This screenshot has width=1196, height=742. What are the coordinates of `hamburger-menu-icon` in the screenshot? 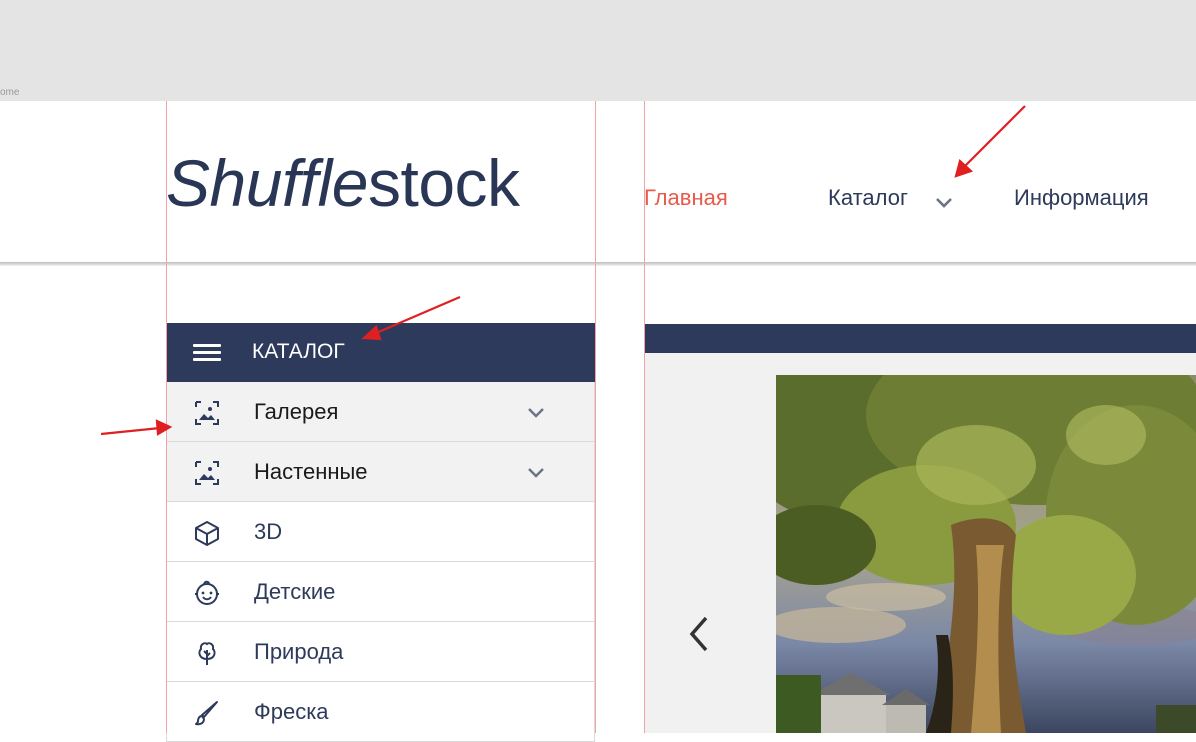 It's located at (207, 353).